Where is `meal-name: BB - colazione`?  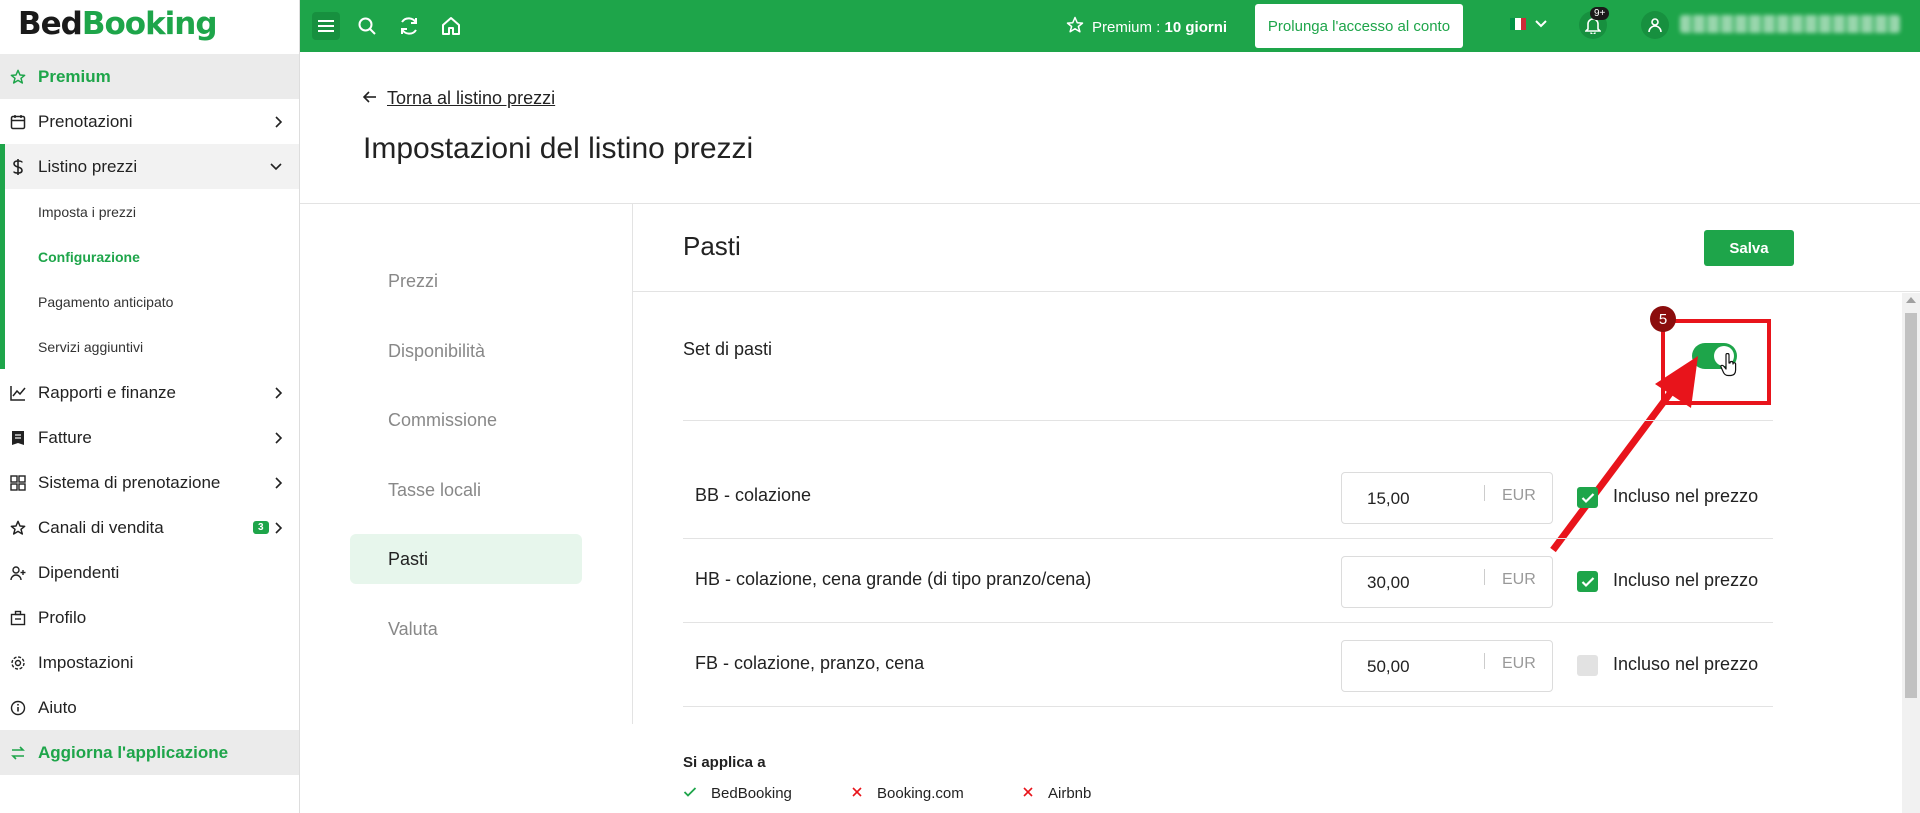
meal-name: BB - colazione is located at coordinates (753, 495).